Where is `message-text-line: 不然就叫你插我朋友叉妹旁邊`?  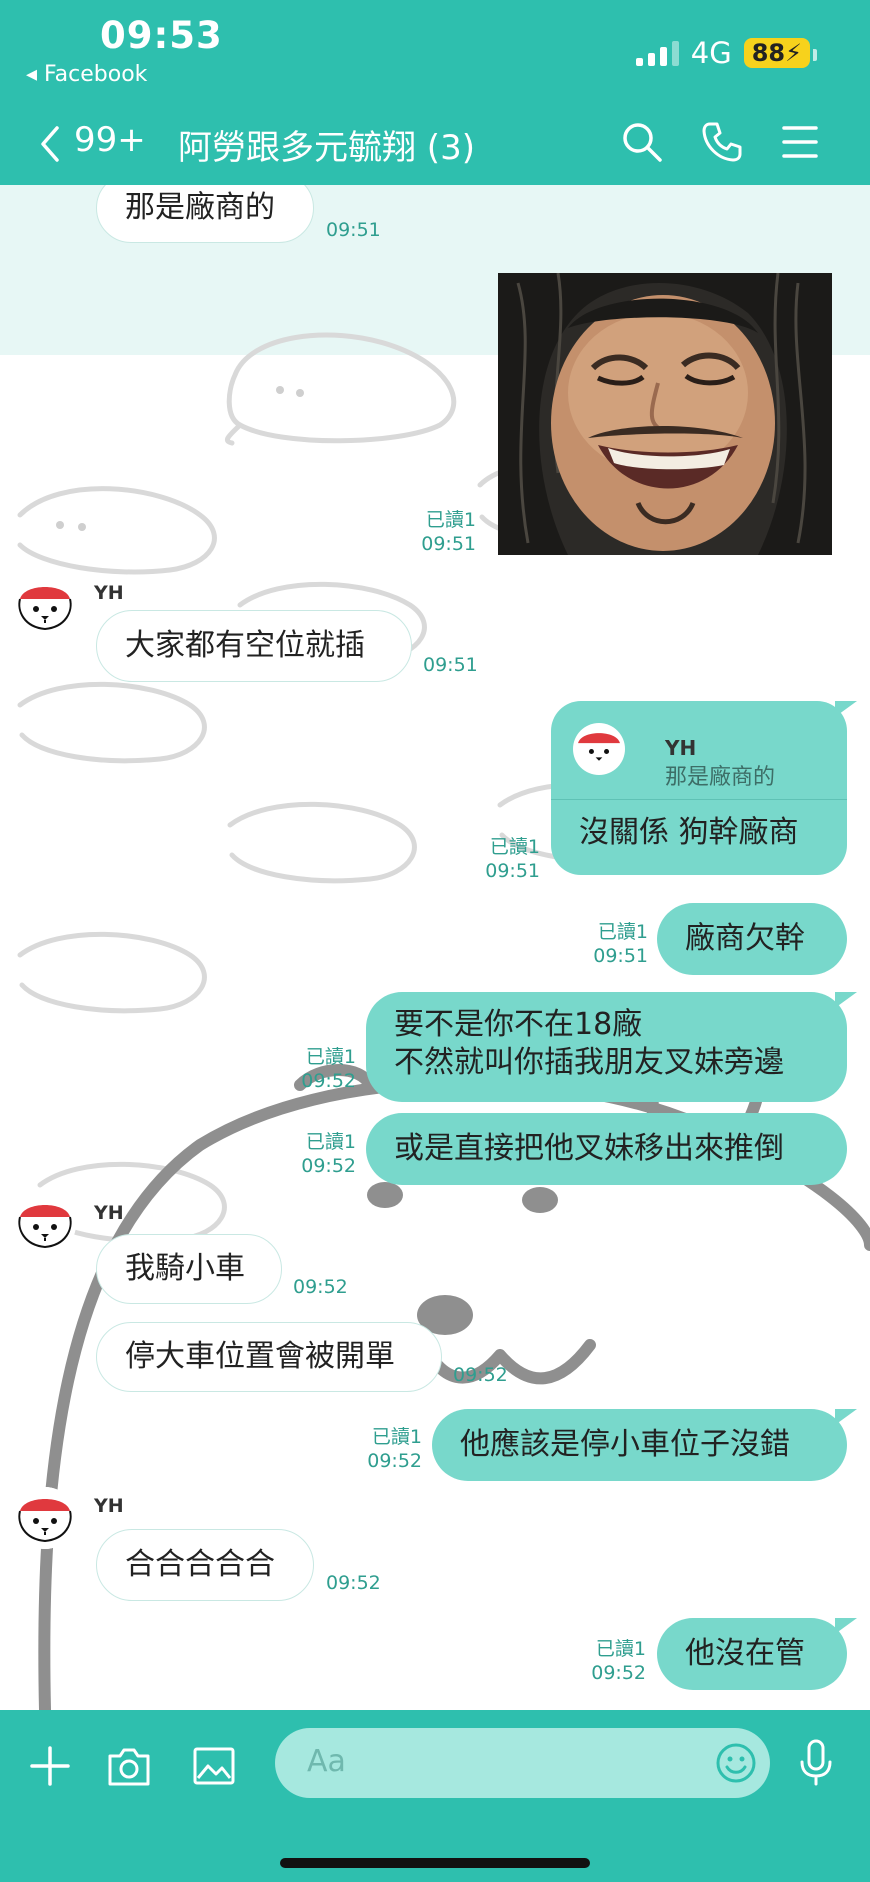 message-text-line: 不然就叫你插我朋友叉妹旁邊 is located at coordinates (589, 1062).